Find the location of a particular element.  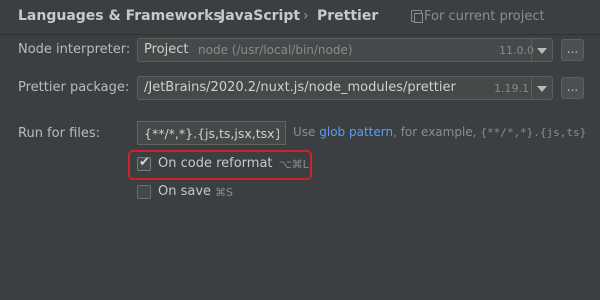

prettier-package-label: Prettier package: is located at coordinates (74, 87).